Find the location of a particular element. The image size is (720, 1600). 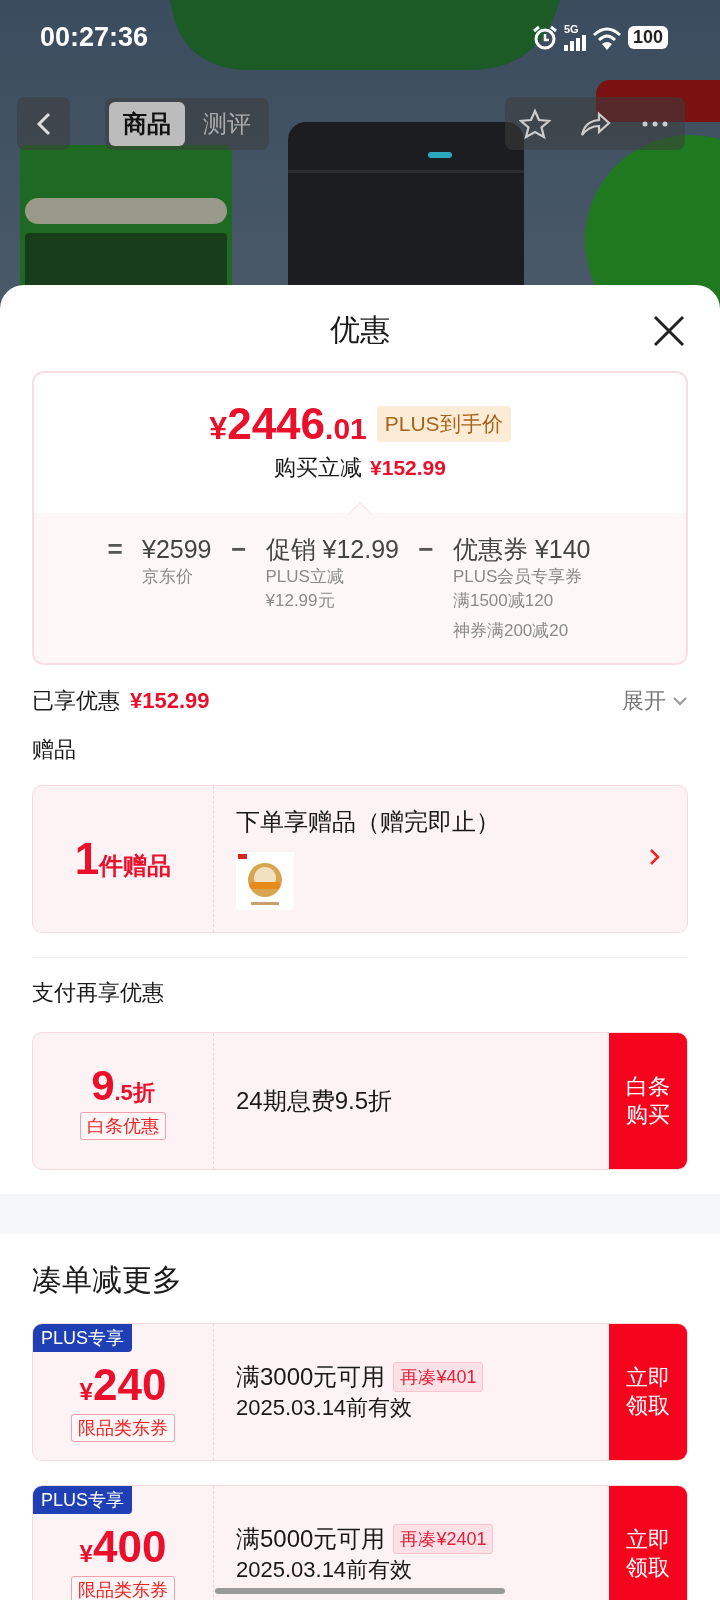

breakdown-note: 满1500减120 is located at coordinates (503, 601).